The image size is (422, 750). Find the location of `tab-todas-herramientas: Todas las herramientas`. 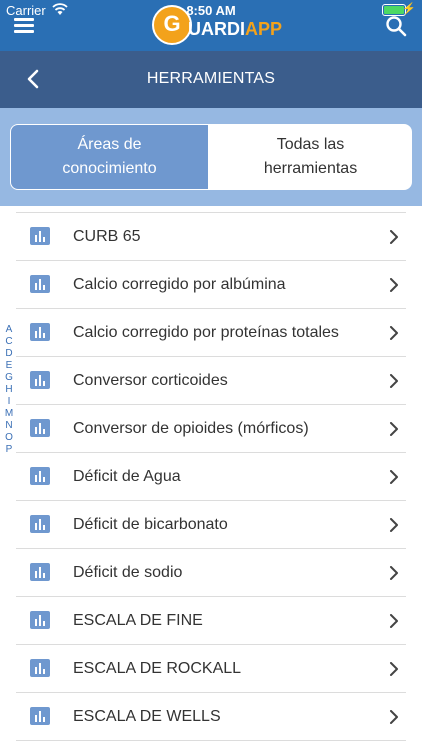

tab-todas-herramientas: Todas las herramientas is located at coordinates (309, 157).